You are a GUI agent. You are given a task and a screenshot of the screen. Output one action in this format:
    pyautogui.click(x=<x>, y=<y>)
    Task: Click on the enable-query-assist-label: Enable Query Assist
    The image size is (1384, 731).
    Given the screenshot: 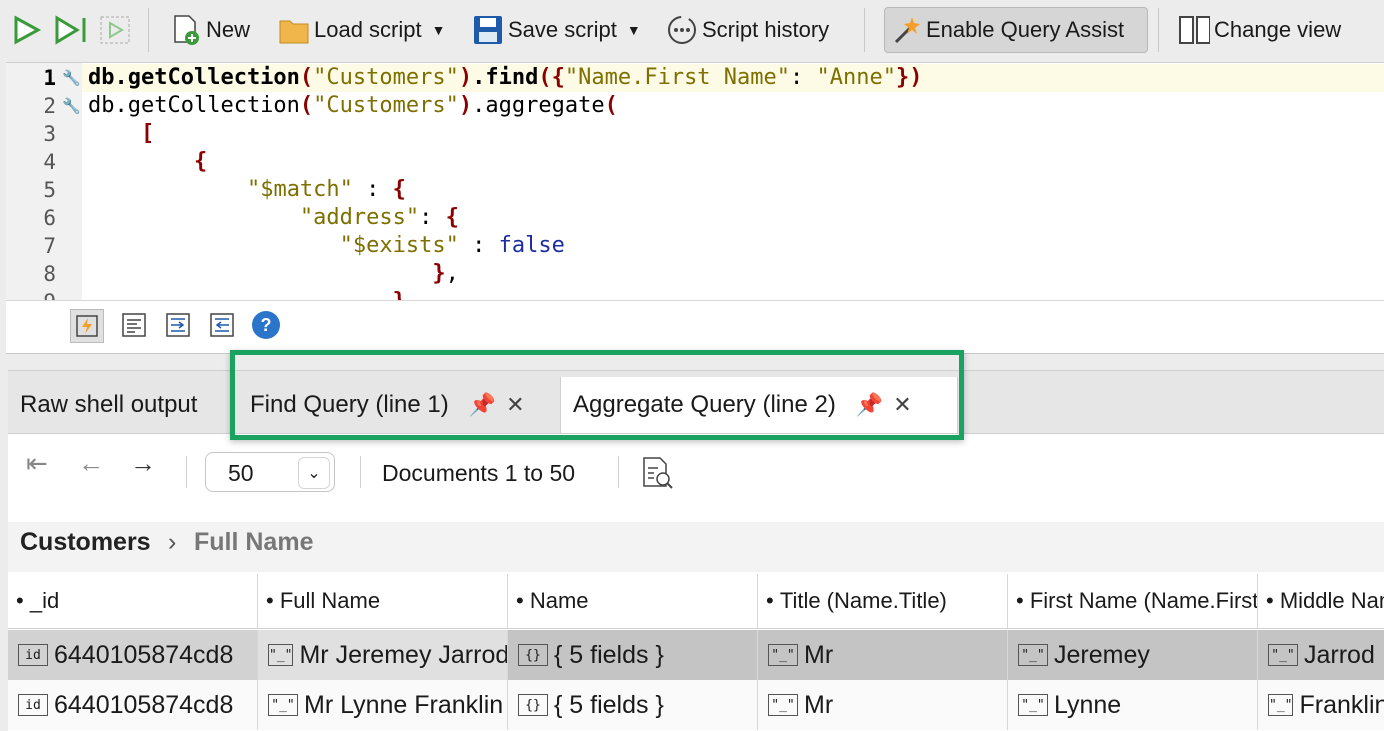 What is the action you would take?
    pyautogui.click(x=1025, y=29)
    